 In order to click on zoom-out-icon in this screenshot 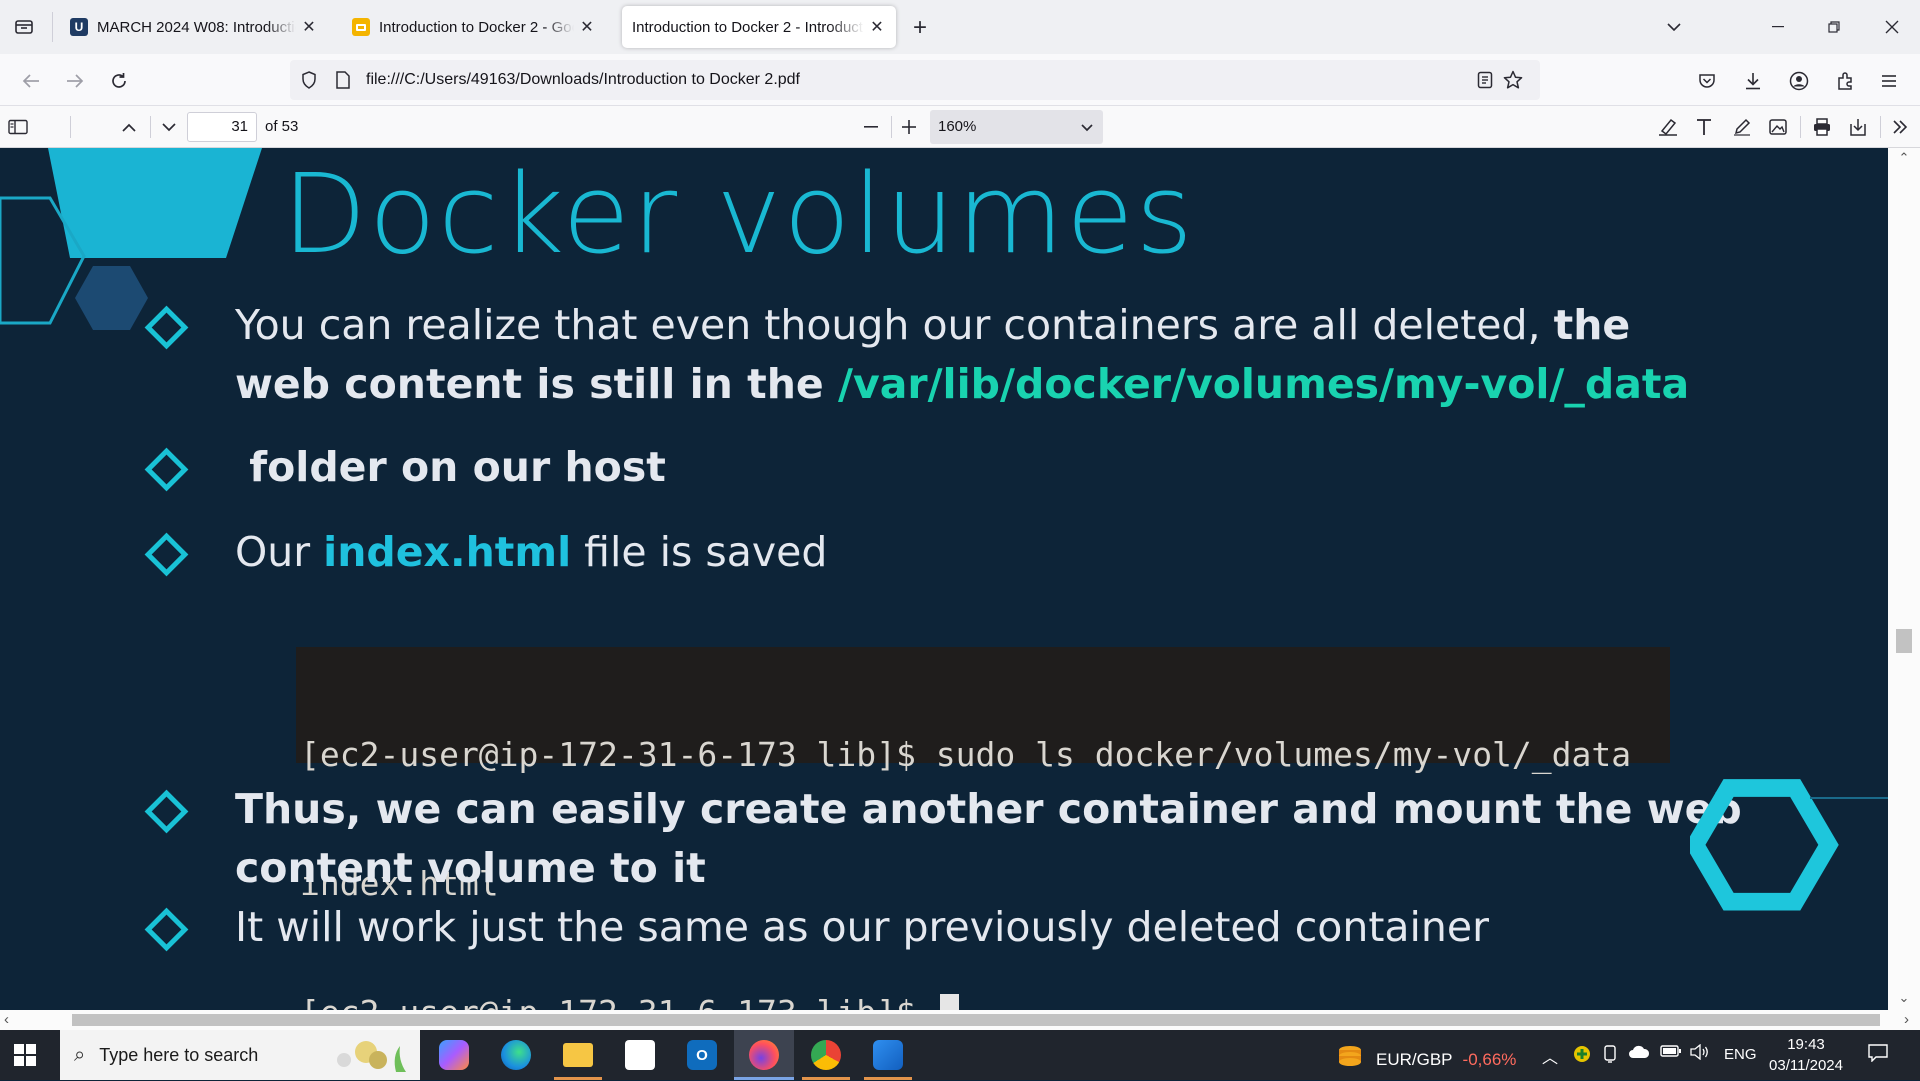, I will do `click(871, 127)`.